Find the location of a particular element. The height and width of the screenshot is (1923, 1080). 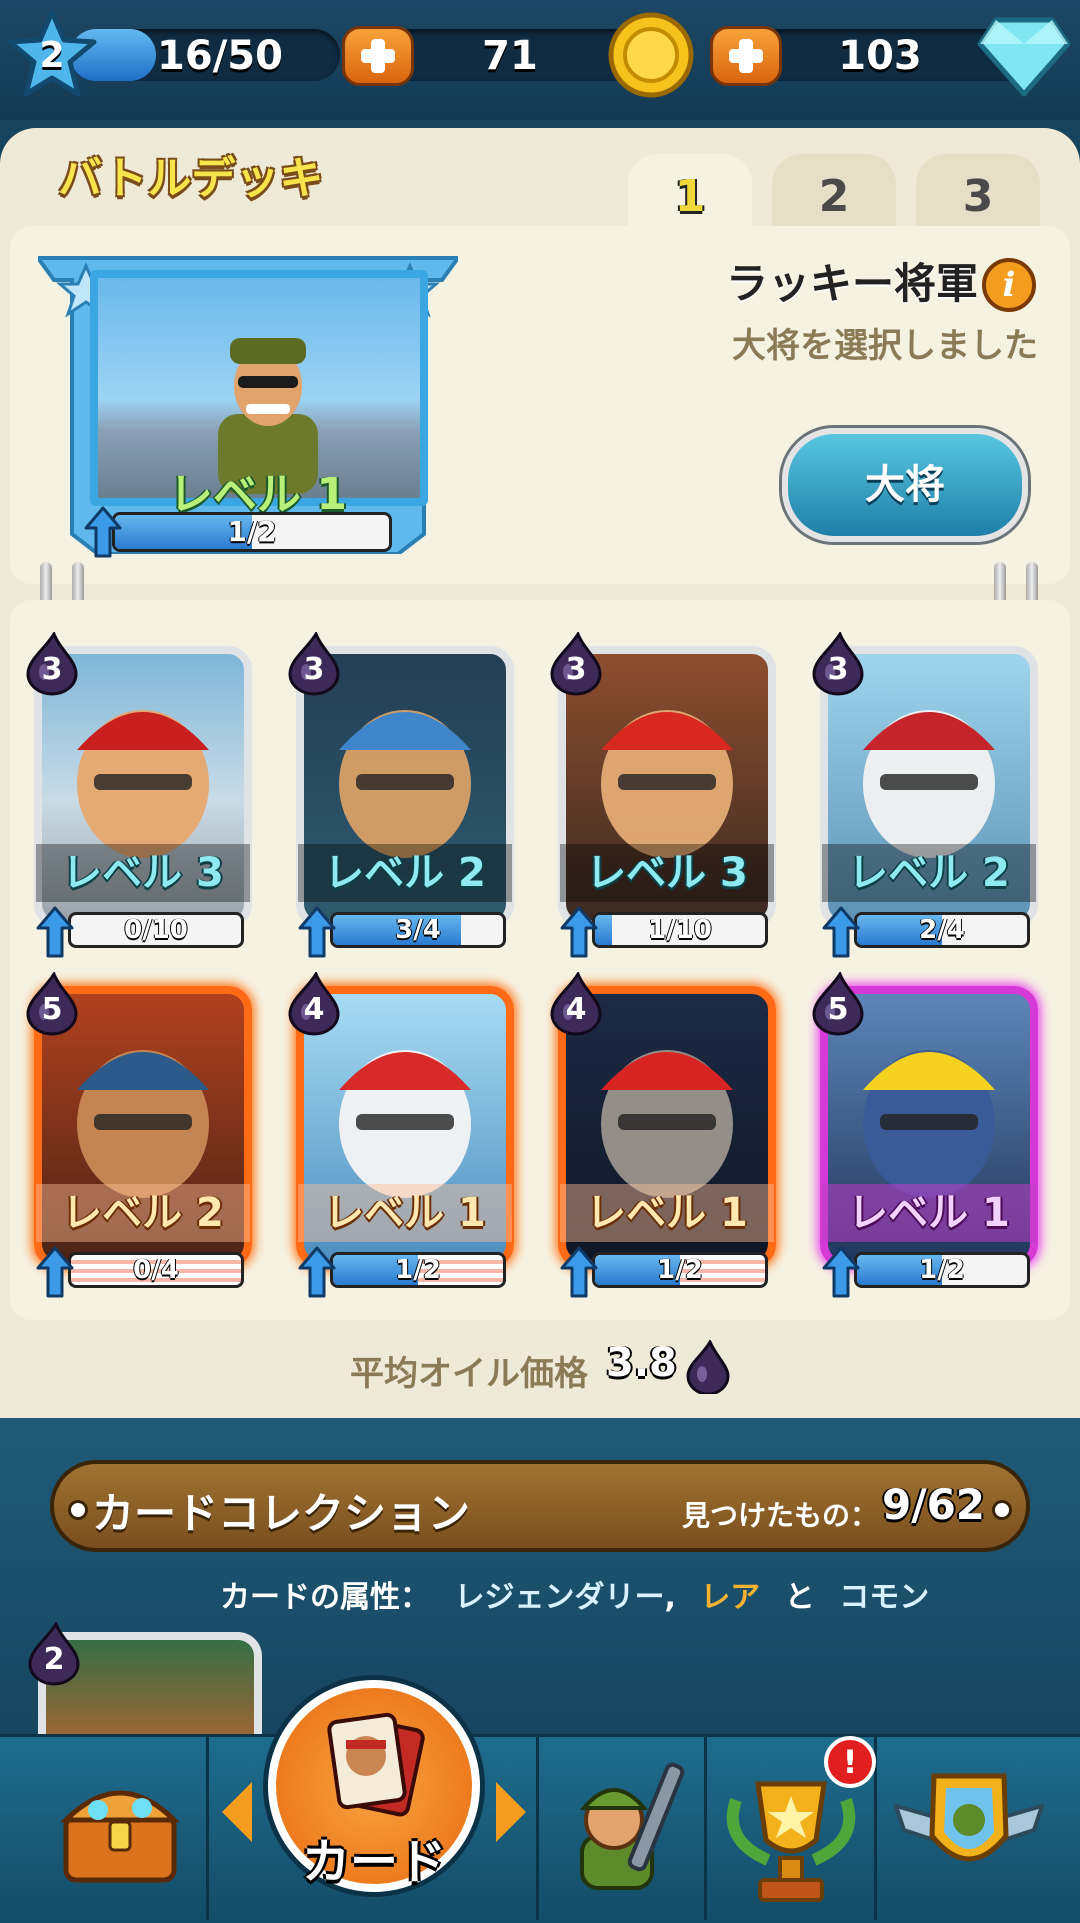

attr-and: と is located at coordinates (799, 1597).